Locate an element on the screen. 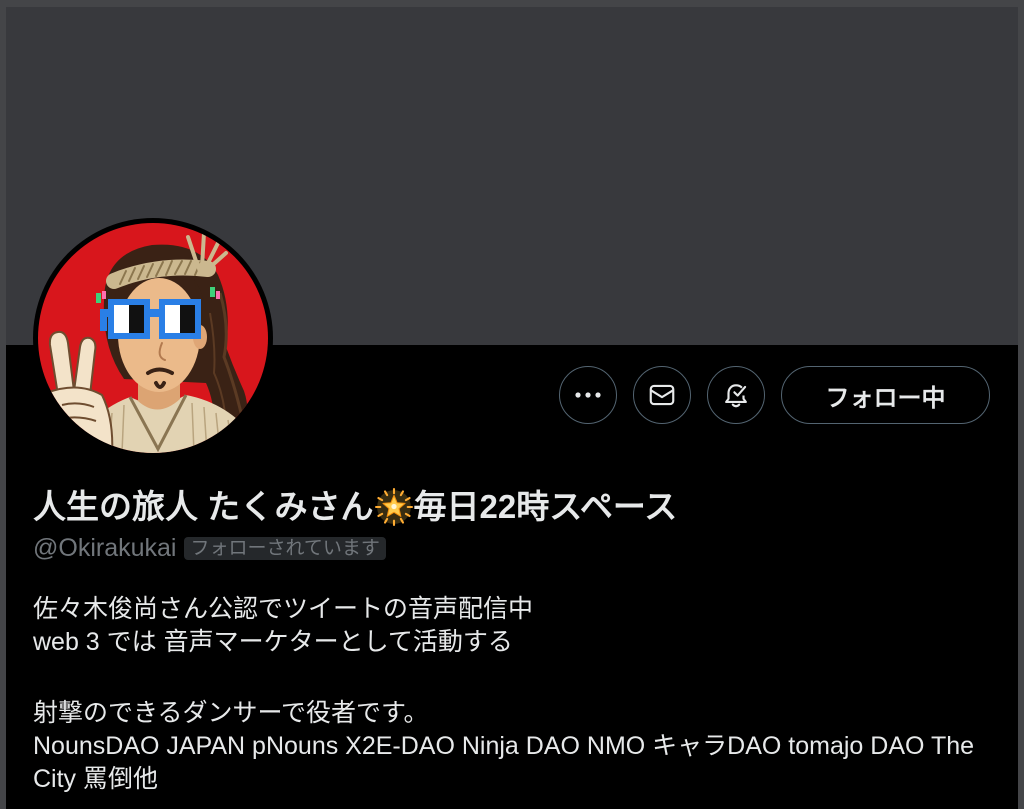 The image size is (1024, 809). avatar-image is located at coordinates (153, 338).